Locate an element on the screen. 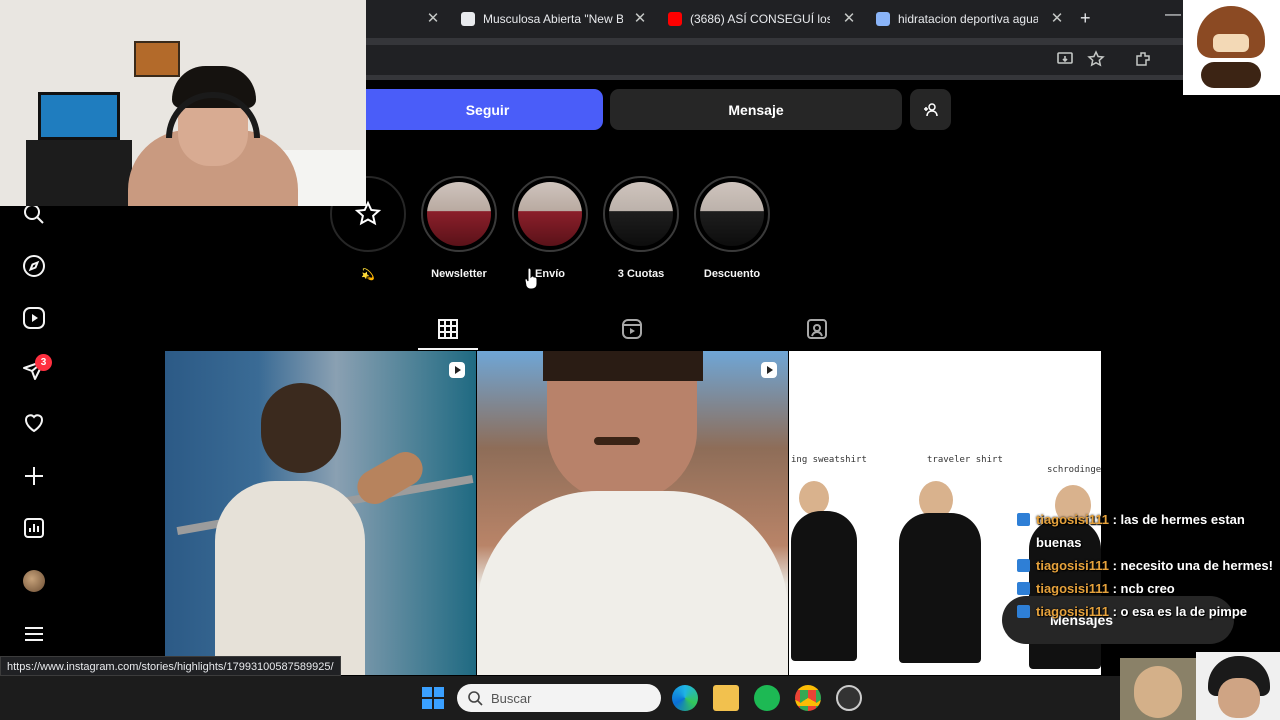 The height and width of the screenshot is (720, 1280). add-person-icon is located at coordinates (930, 109).